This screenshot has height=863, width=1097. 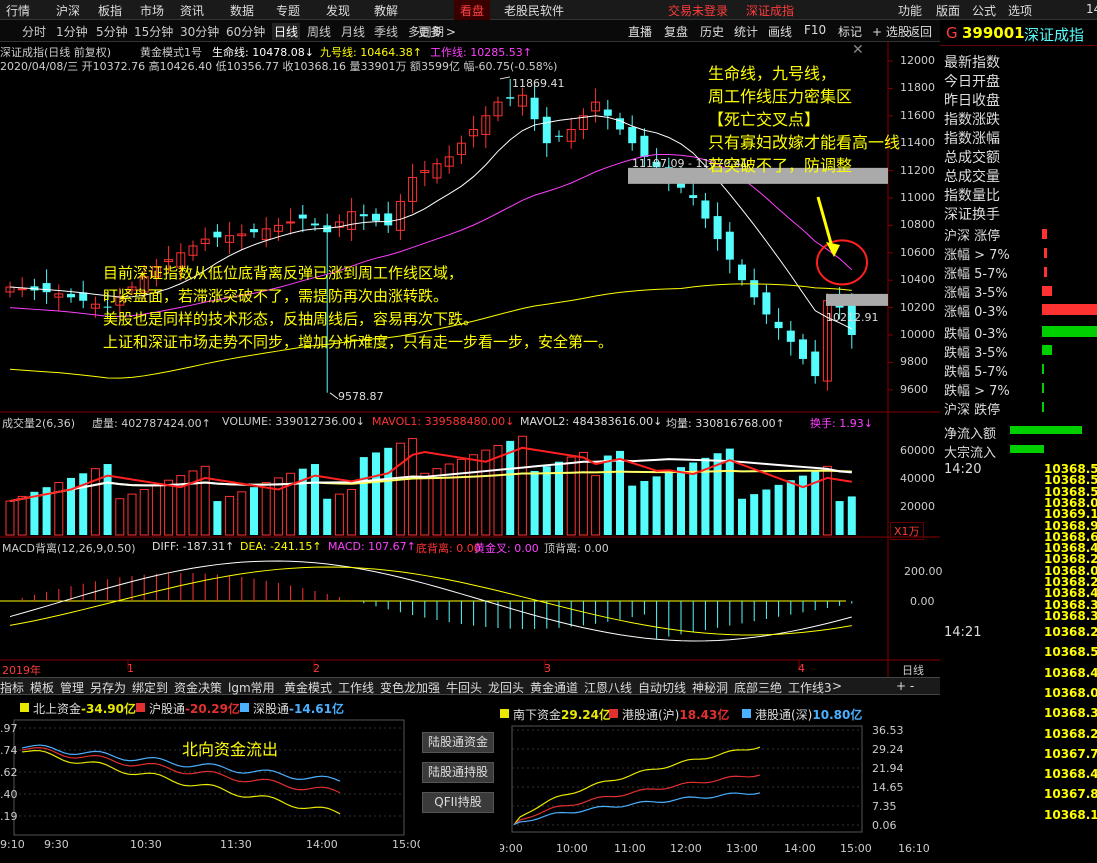 I want to click on north-x-tick: 15:00, so click(x=406, y=844).